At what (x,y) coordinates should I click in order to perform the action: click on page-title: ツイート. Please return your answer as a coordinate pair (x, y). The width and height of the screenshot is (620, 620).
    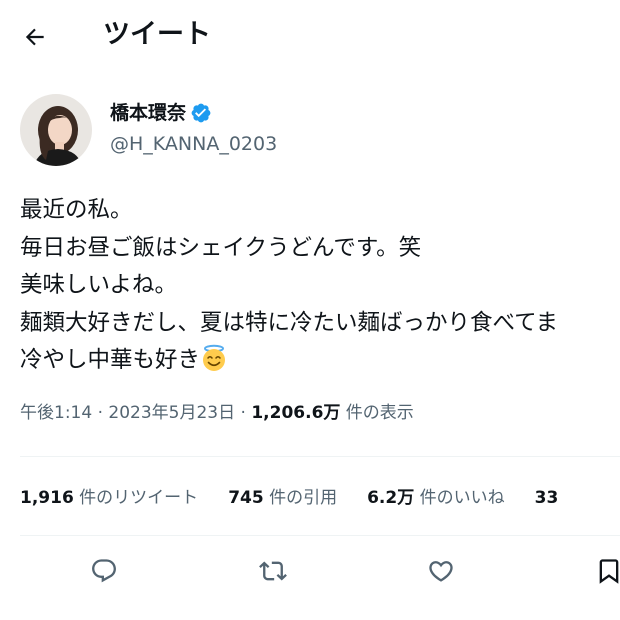
    Looking at the image, I should click on (157, 34).